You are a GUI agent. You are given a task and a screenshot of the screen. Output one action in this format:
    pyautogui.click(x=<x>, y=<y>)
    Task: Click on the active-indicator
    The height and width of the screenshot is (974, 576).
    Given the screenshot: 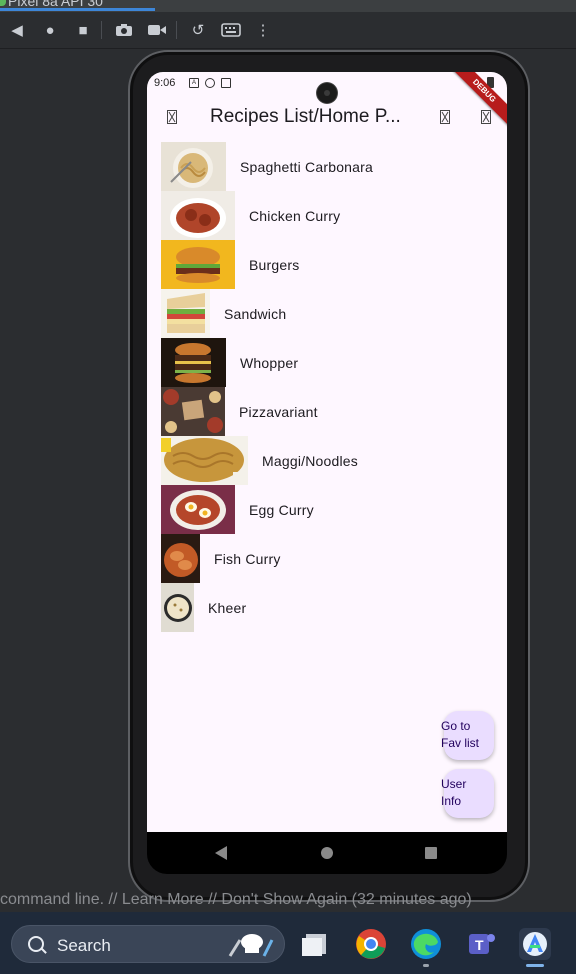 What is the action you would take?
    pyautogui.click(x=535, y=965)
    